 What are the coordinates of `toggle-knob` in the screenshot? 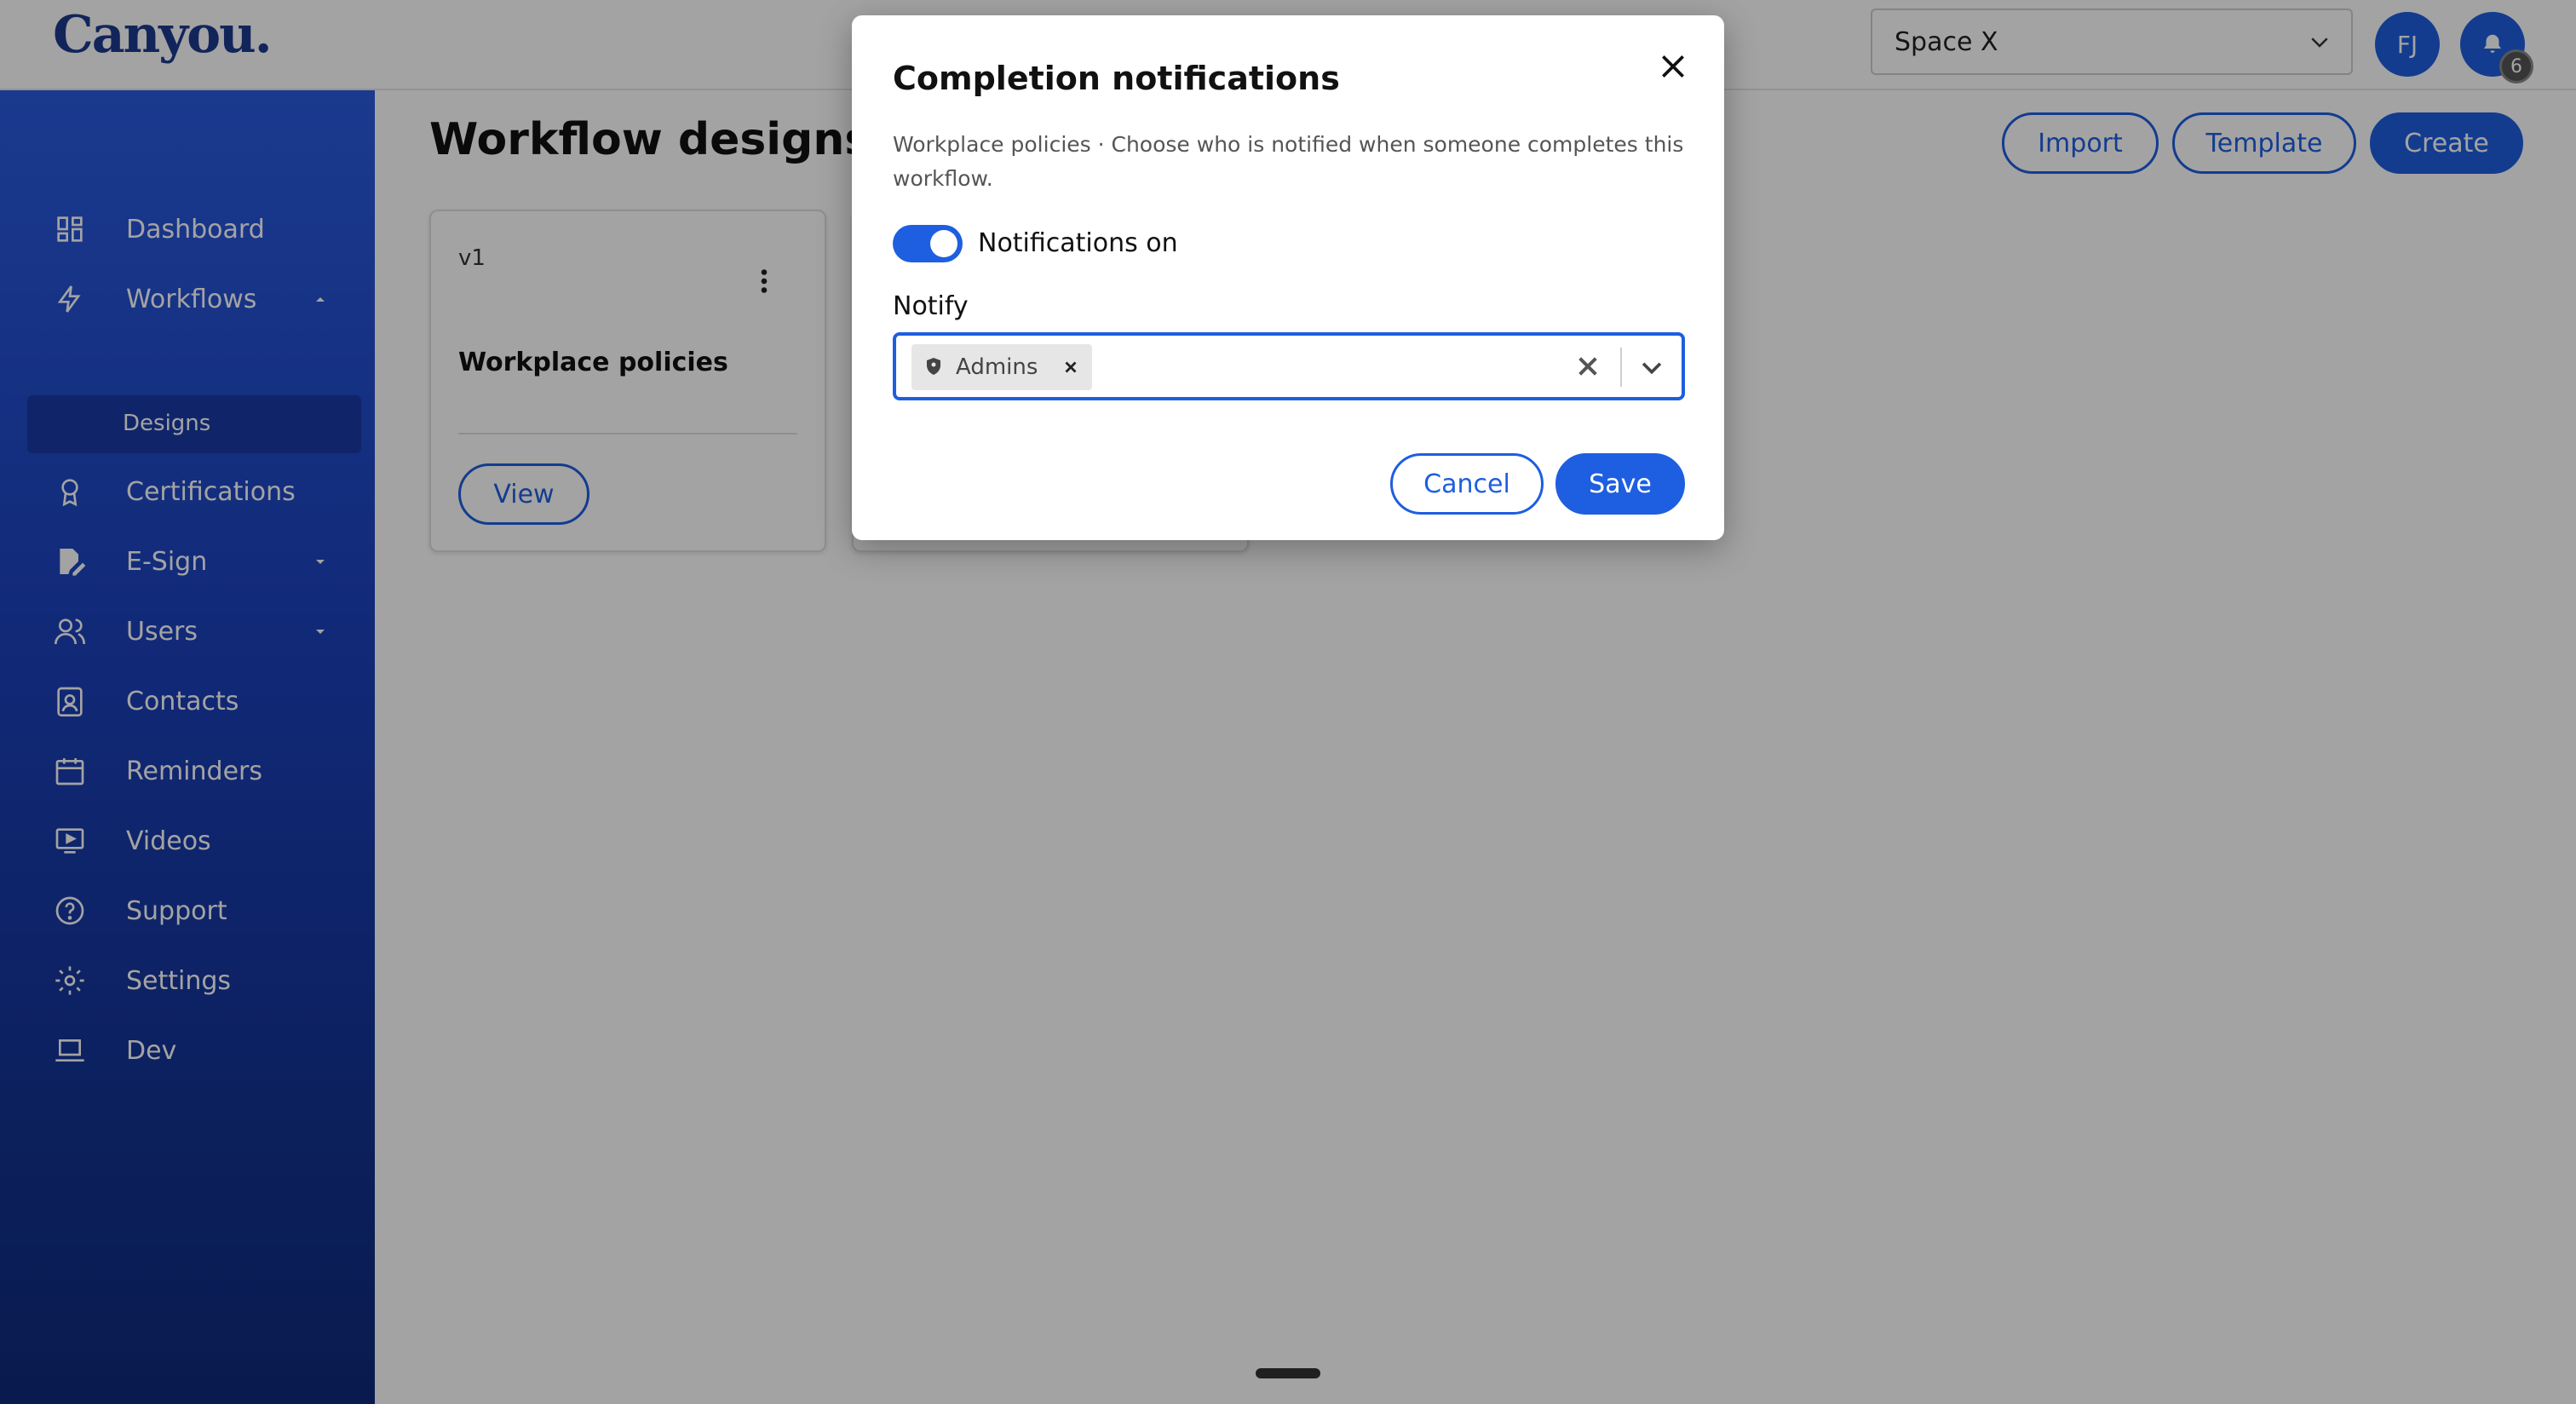 It's located at (944, 243).